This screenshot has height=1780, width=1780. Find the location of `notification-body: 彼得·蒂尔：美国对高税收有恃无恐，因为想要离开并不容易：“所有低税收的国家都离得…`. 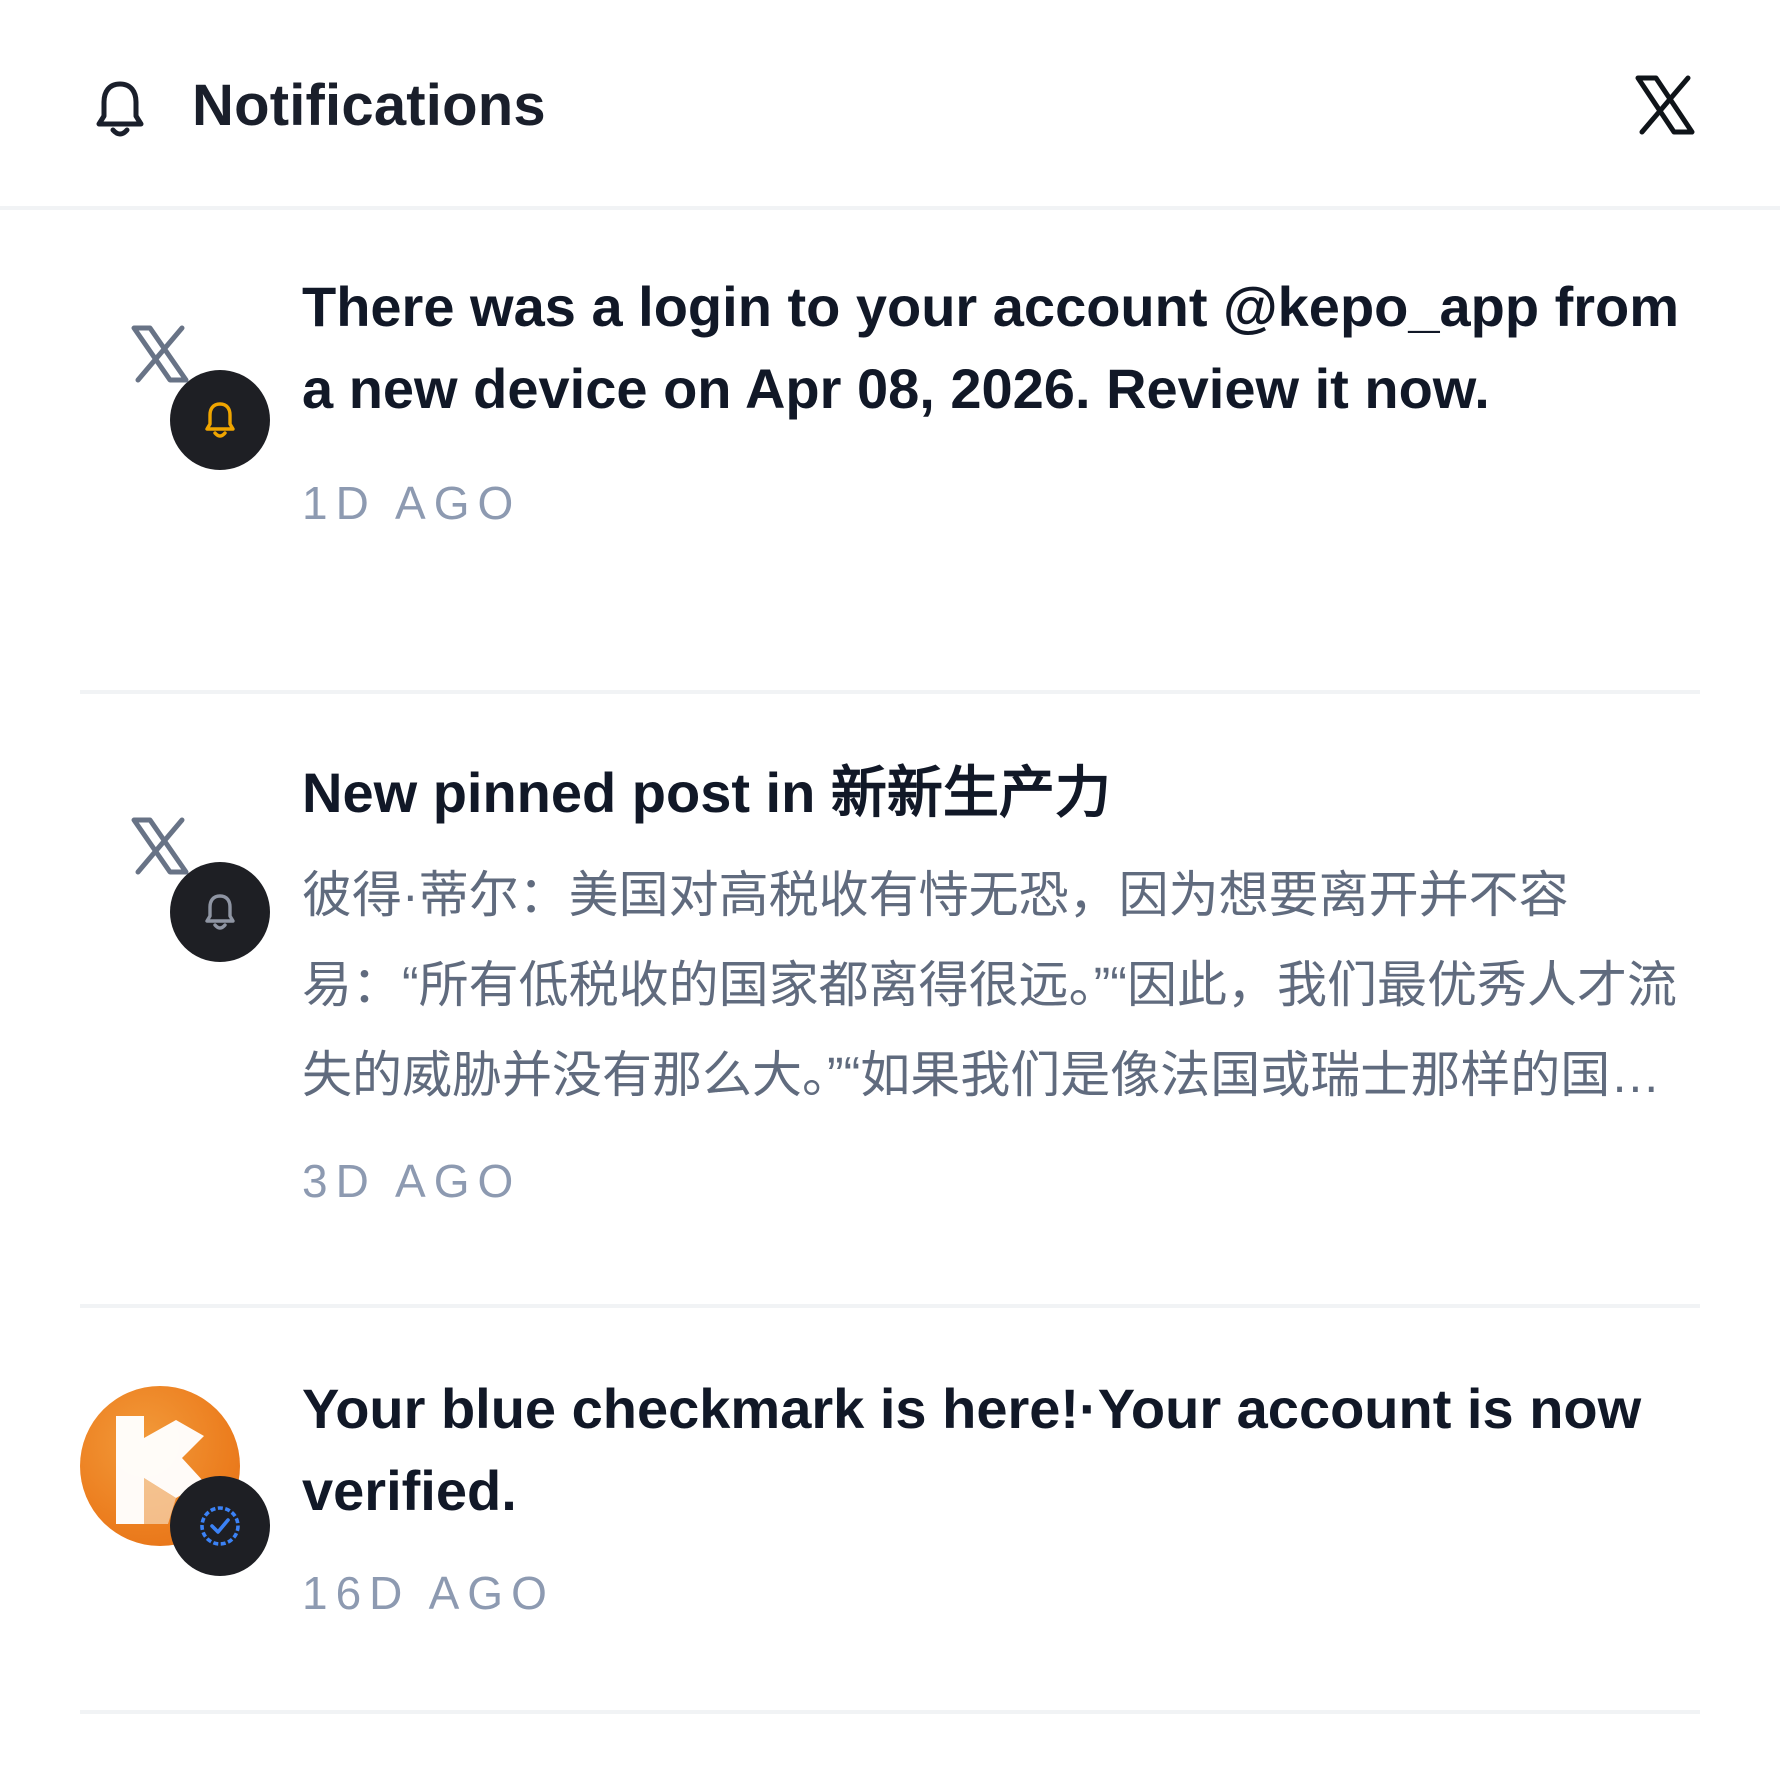

notification-body: 彼得·蒂尔：美国对高税收有恃无恐，因为想要离开并不容易：“所有低税收的国家都离得… is located at coordinates (989, 985).